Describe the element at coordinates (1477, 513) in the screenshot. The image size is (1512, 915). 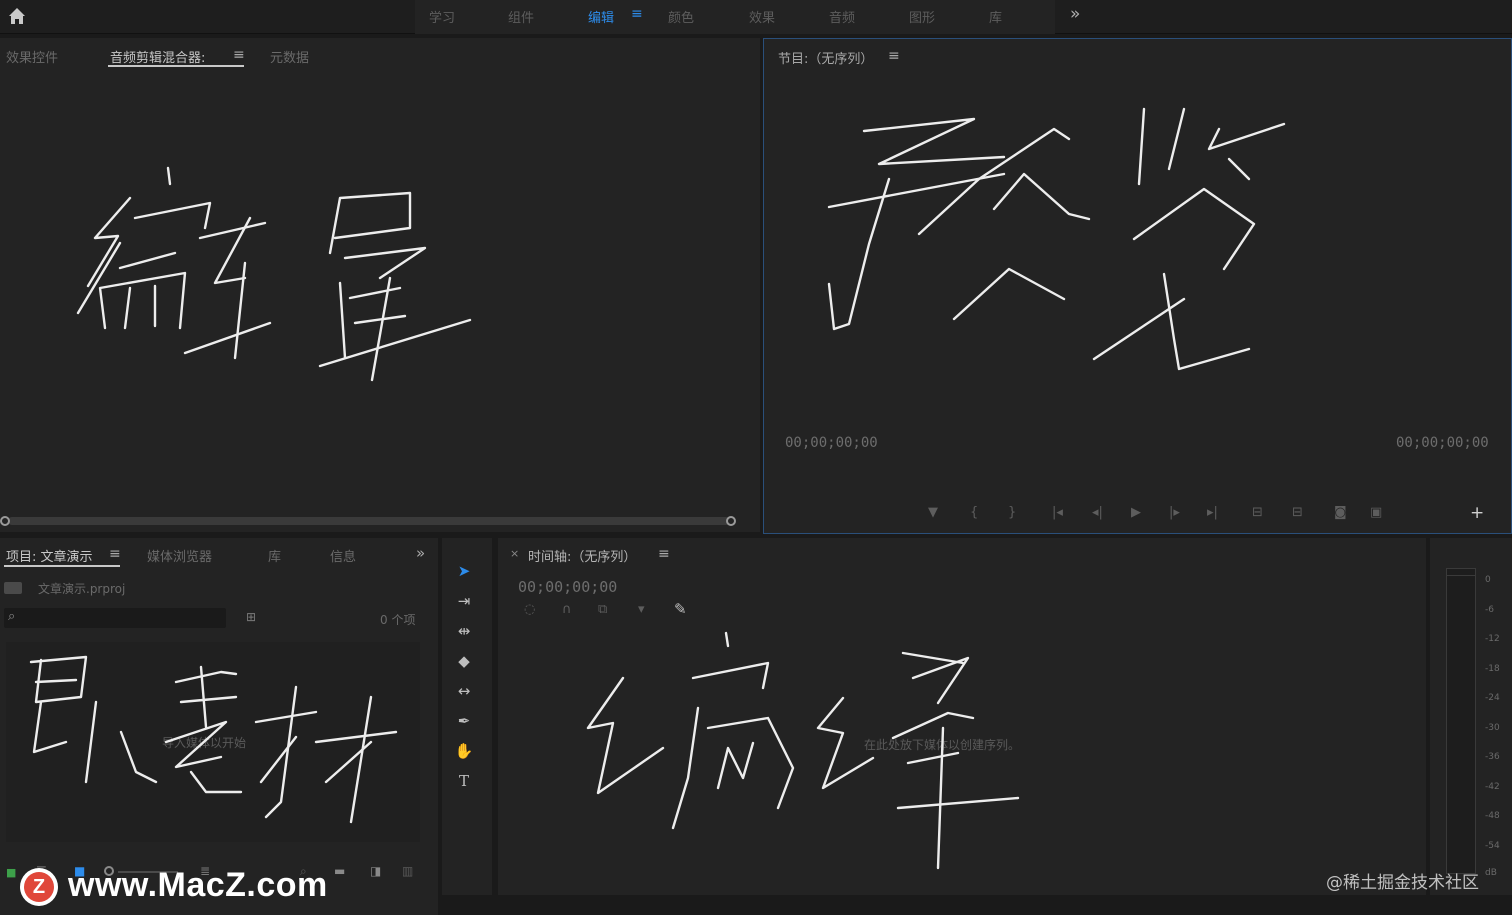
I see `add-button-icon: +` at that location.